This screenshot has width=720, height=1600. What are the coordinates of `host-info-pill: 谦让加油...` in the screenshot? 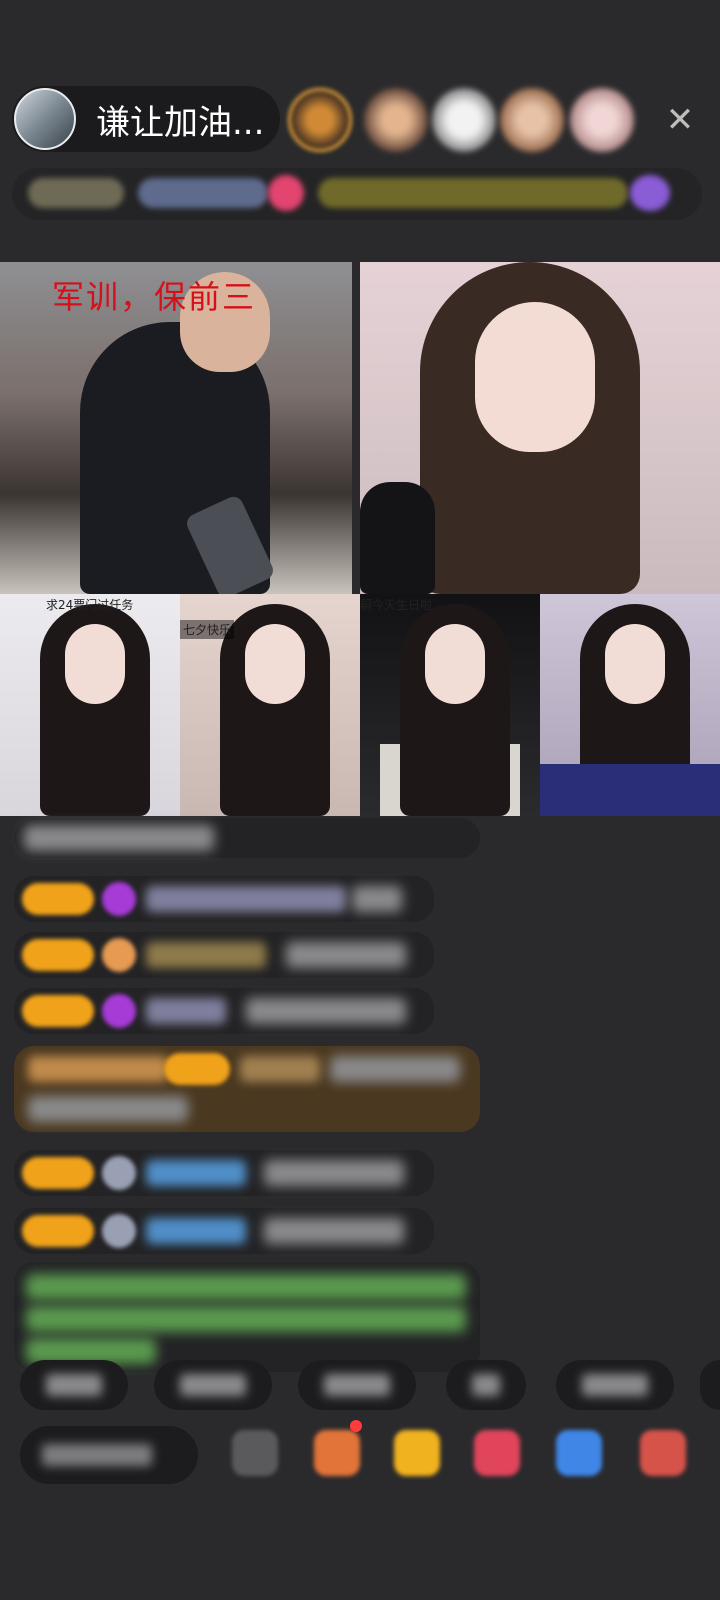 It's located at (146, 119).